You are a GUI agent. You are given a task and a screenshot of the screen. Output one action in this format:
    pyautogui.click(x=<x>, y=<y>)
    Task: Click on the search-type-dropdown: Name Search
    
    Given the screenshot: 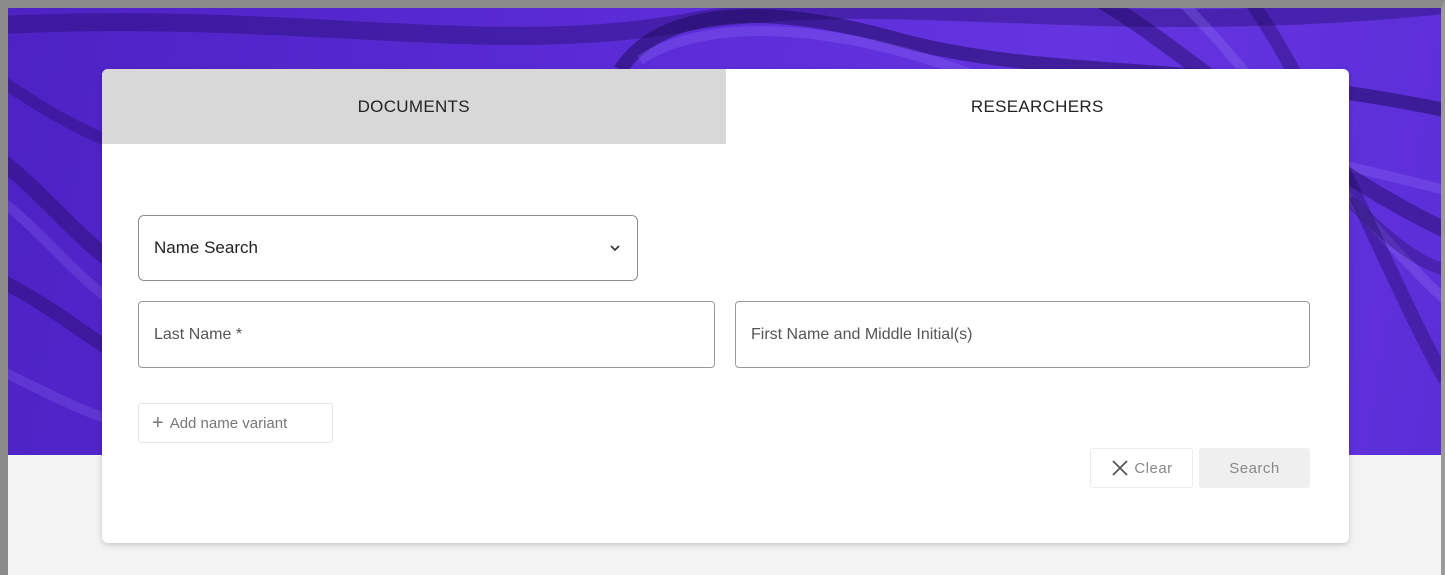 What is the action you would take?
    pyautogui.click(x=388, y=248)
    